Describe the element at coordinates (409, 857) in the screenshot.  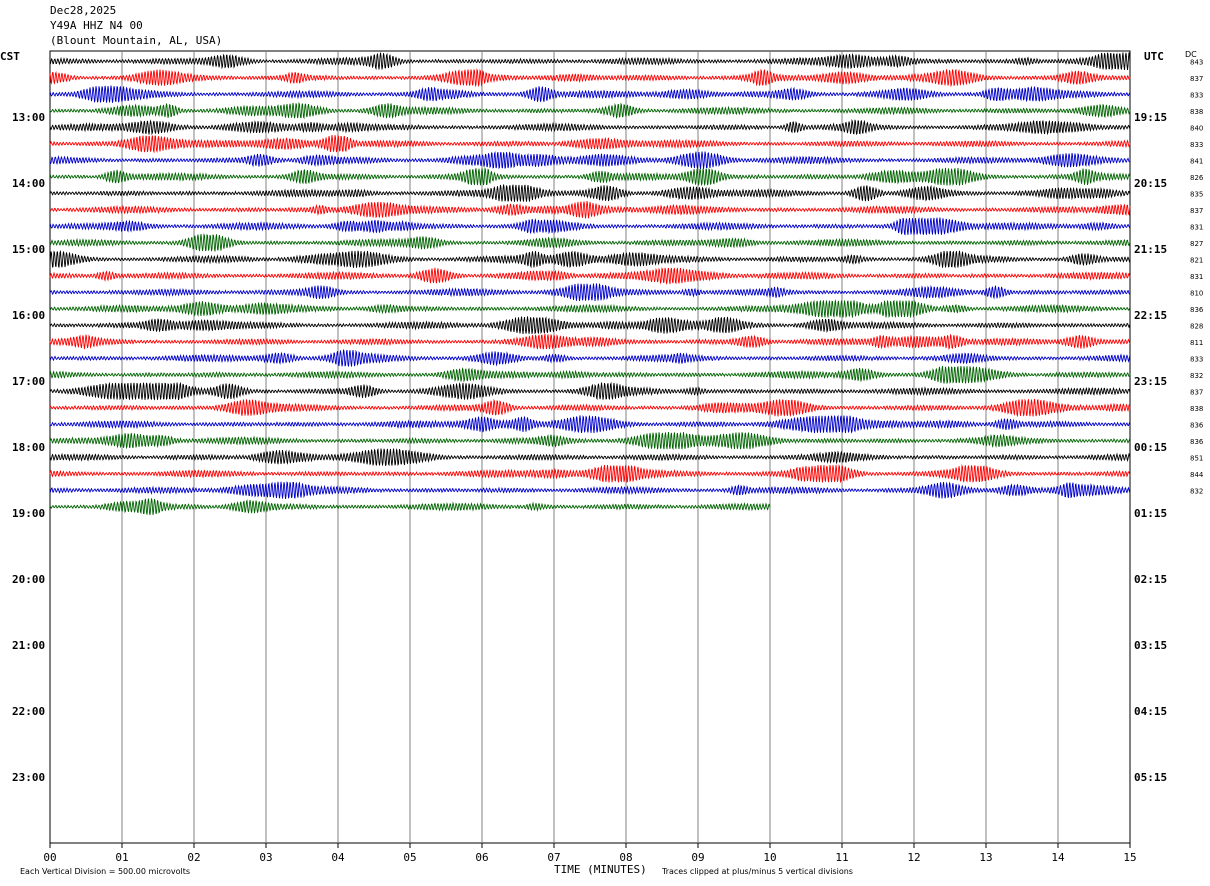
I see `x-tick-label: 05` at that location.